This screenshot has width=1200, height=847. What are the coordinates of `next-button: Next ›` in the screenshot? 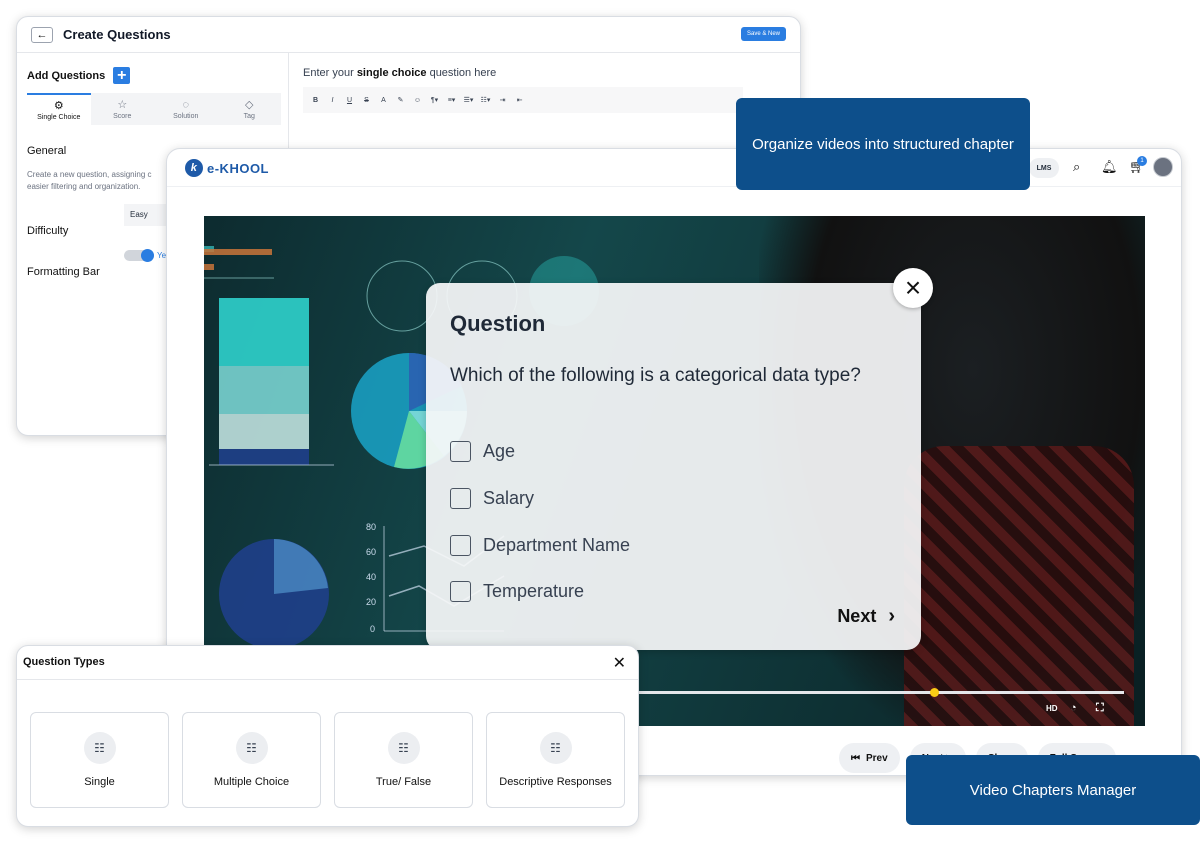 It's located at (866, 616).